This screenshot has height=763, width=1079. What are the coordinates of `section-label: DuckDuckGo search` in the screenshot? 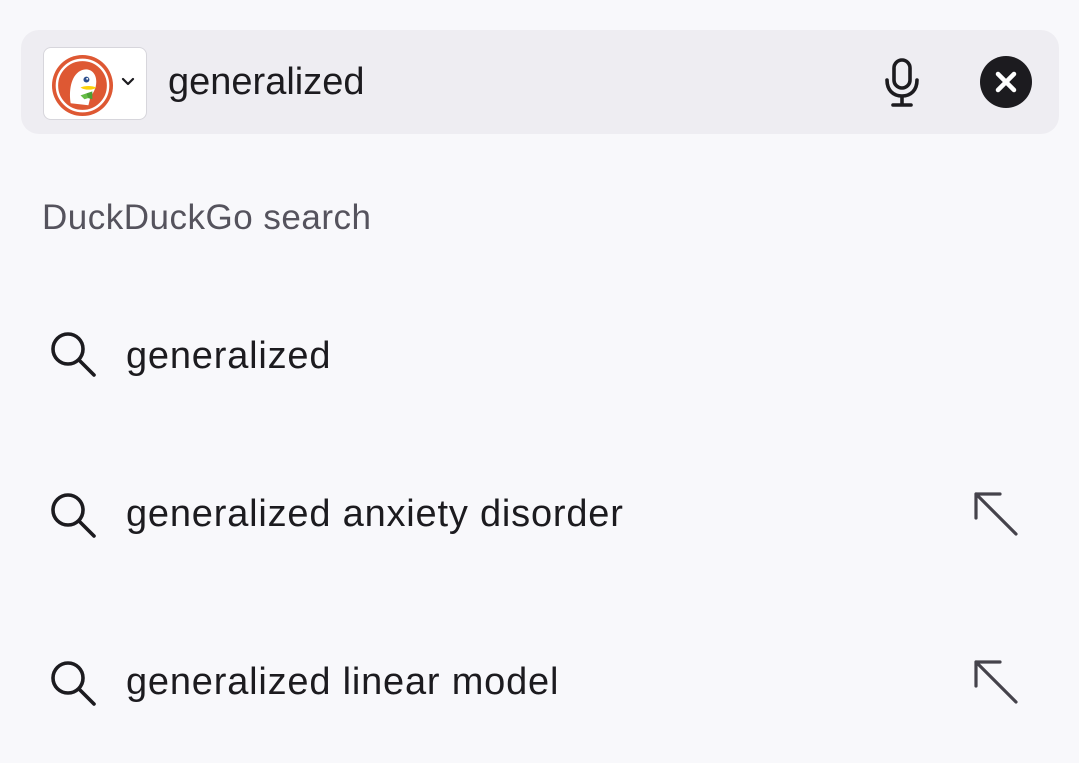 It's located at (207, 217).